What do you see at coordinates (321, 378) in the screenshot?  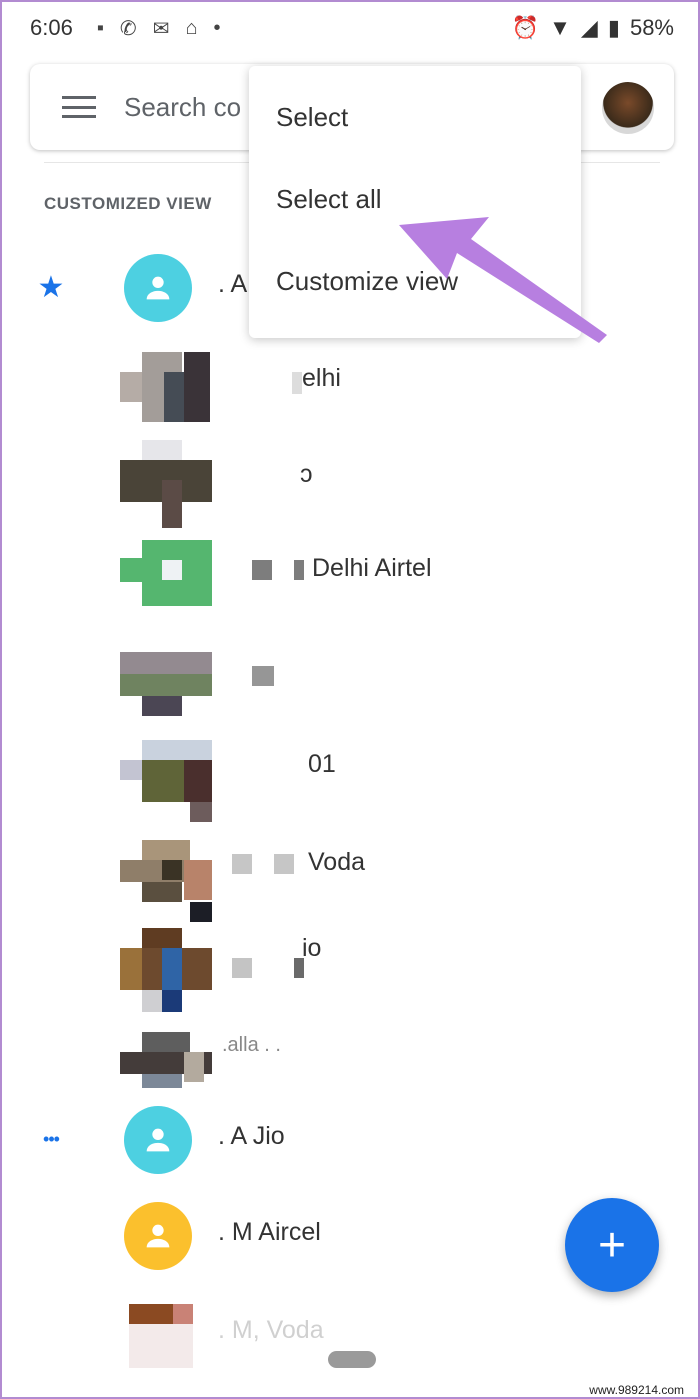 I see `contact-name: elhi` at bounding box center [321, 378].